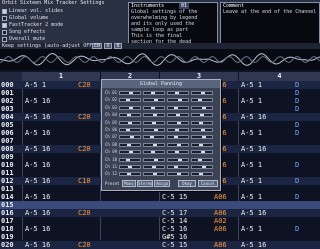 The width and height of the screenshot is (320, 249). I want to click on pattern-cell: C10, so click(84, 181).